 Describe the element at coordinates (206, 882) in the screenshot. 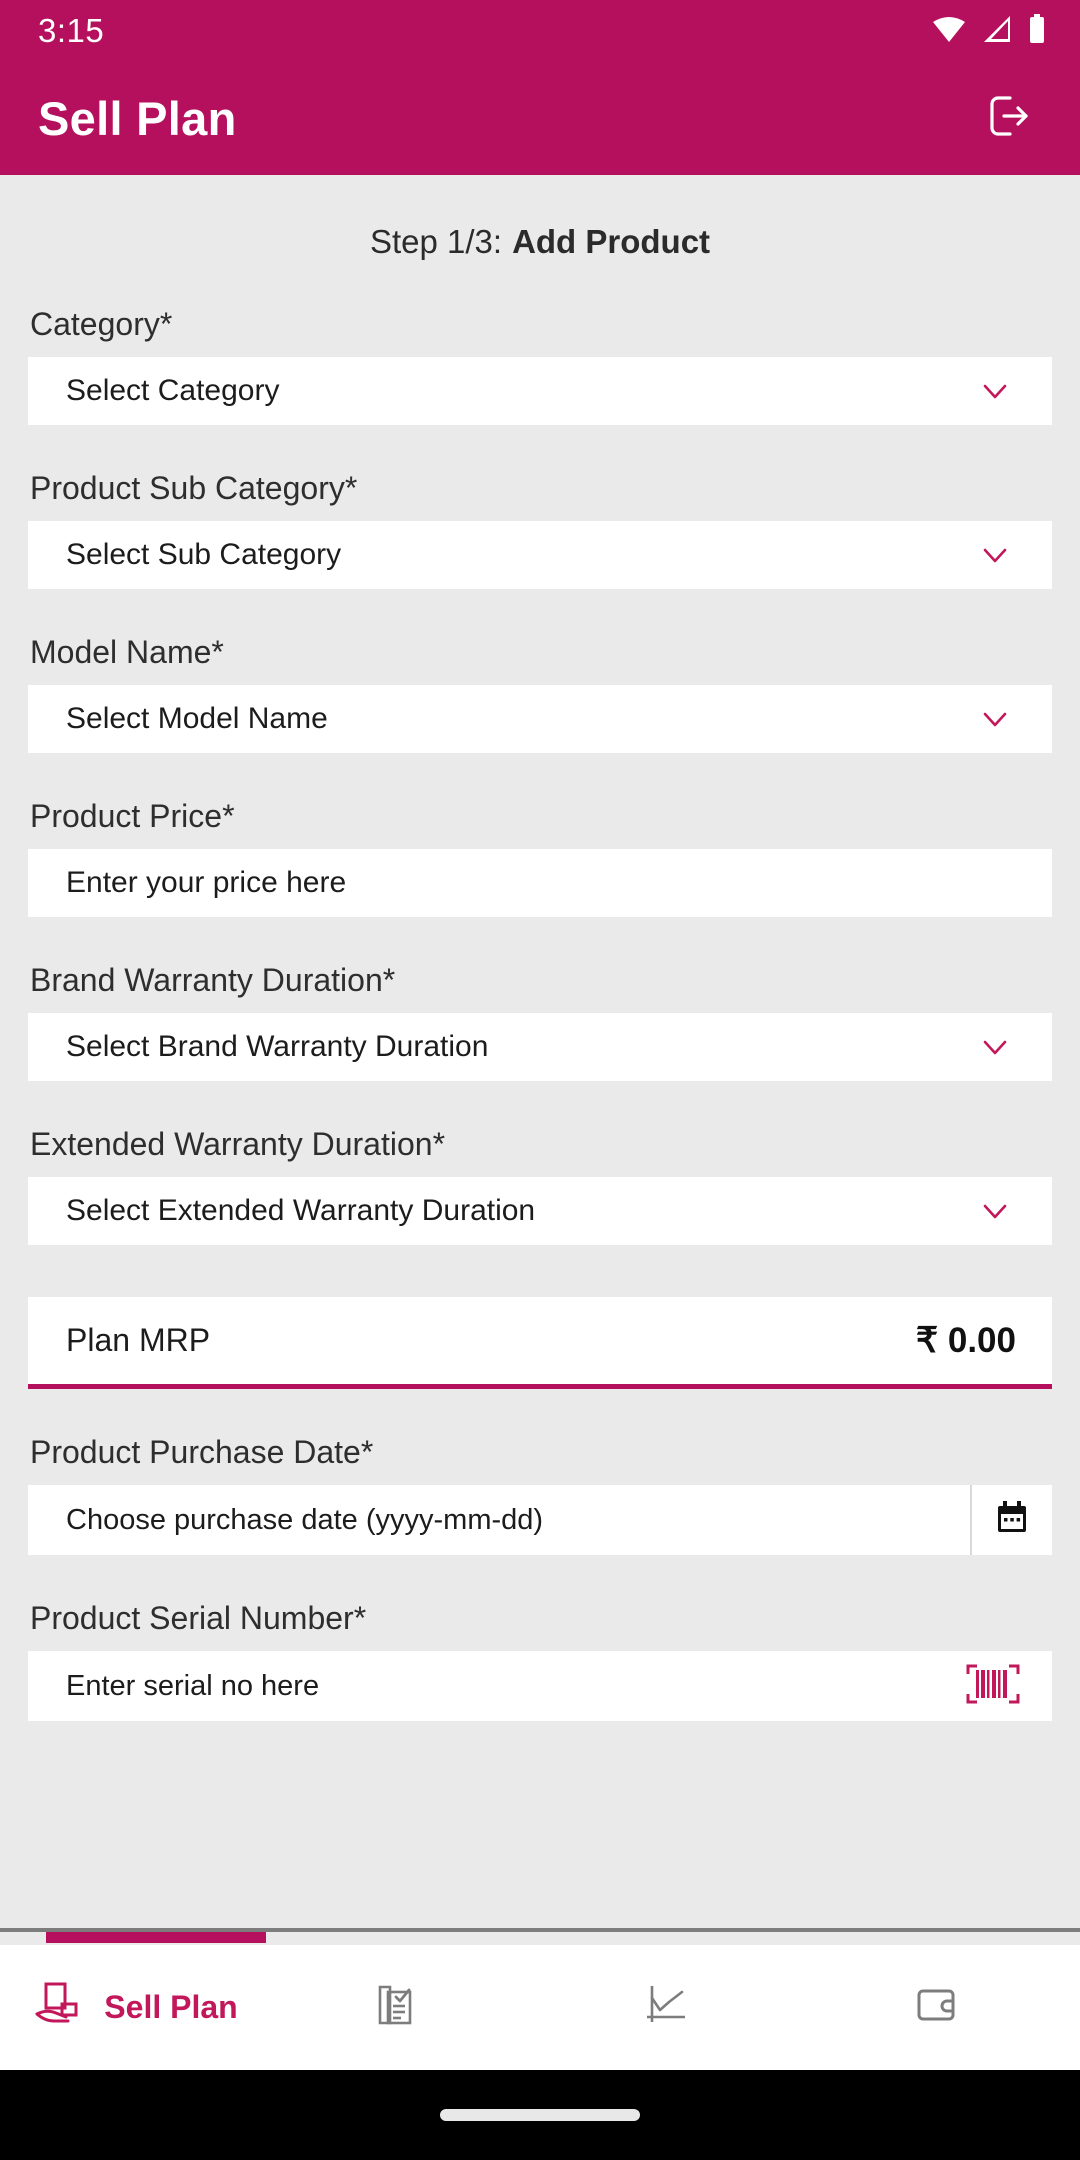

I see `product-price-placeholder: Enter your price here` at that location.